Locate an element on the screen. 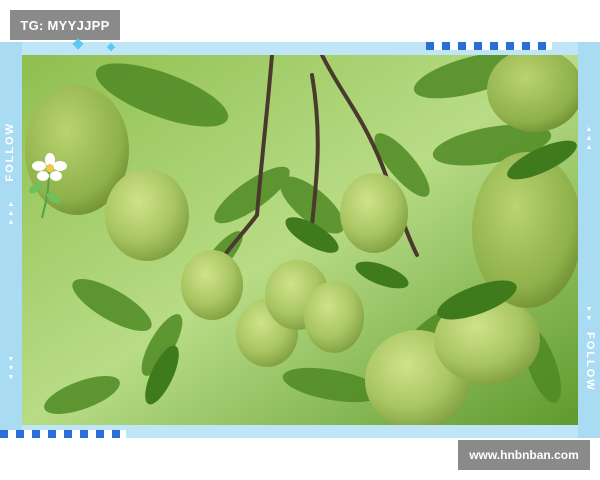  checker-strip-top is located at coordinates (489, 46).